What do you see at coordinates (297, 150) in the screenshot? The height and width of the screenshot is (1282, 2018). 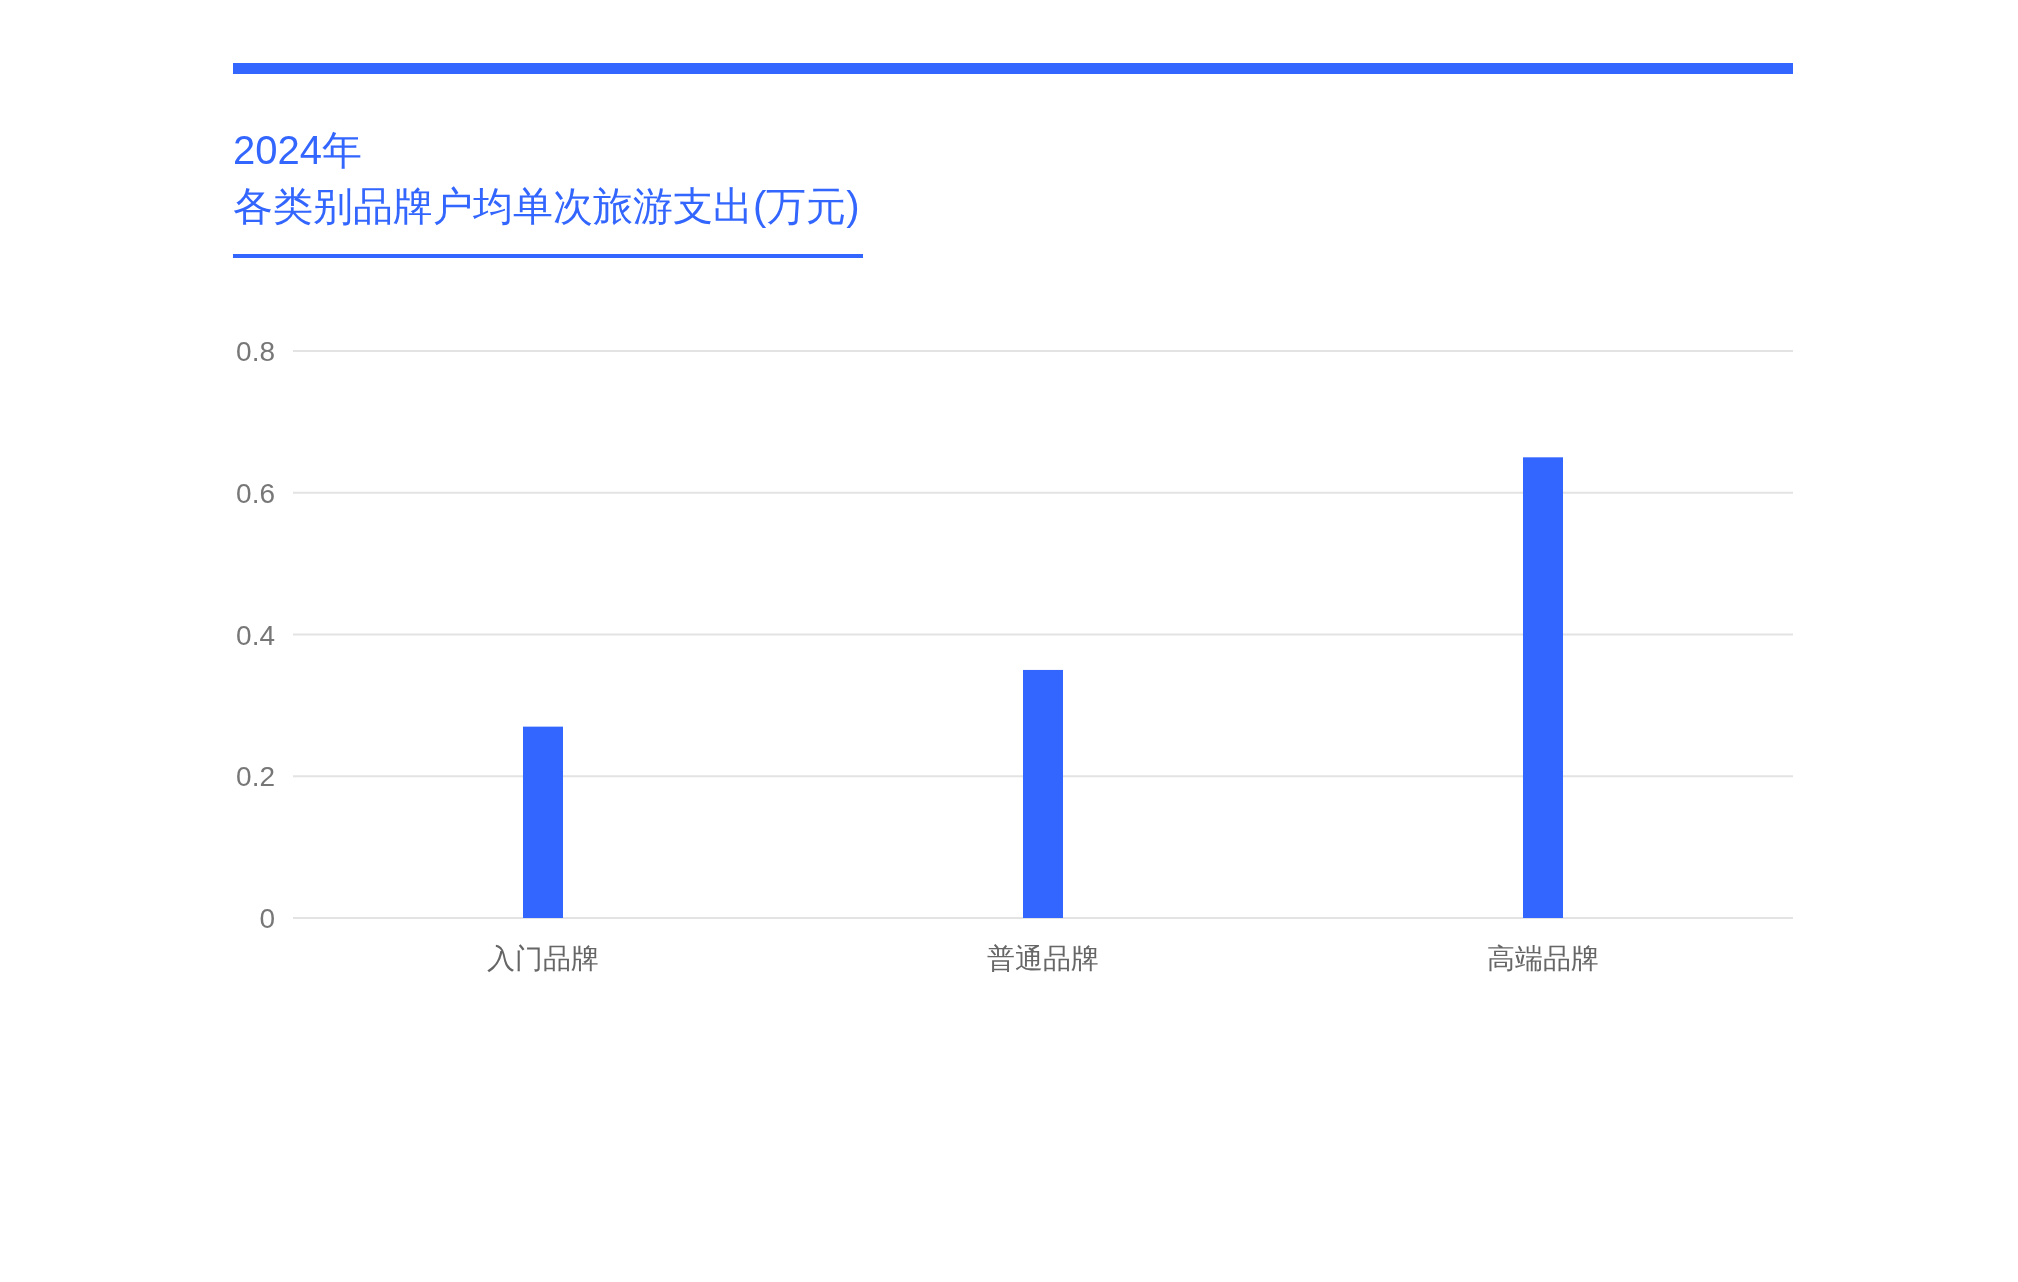 I see `chart-year: 2024年` at bounding box center [297, 150].